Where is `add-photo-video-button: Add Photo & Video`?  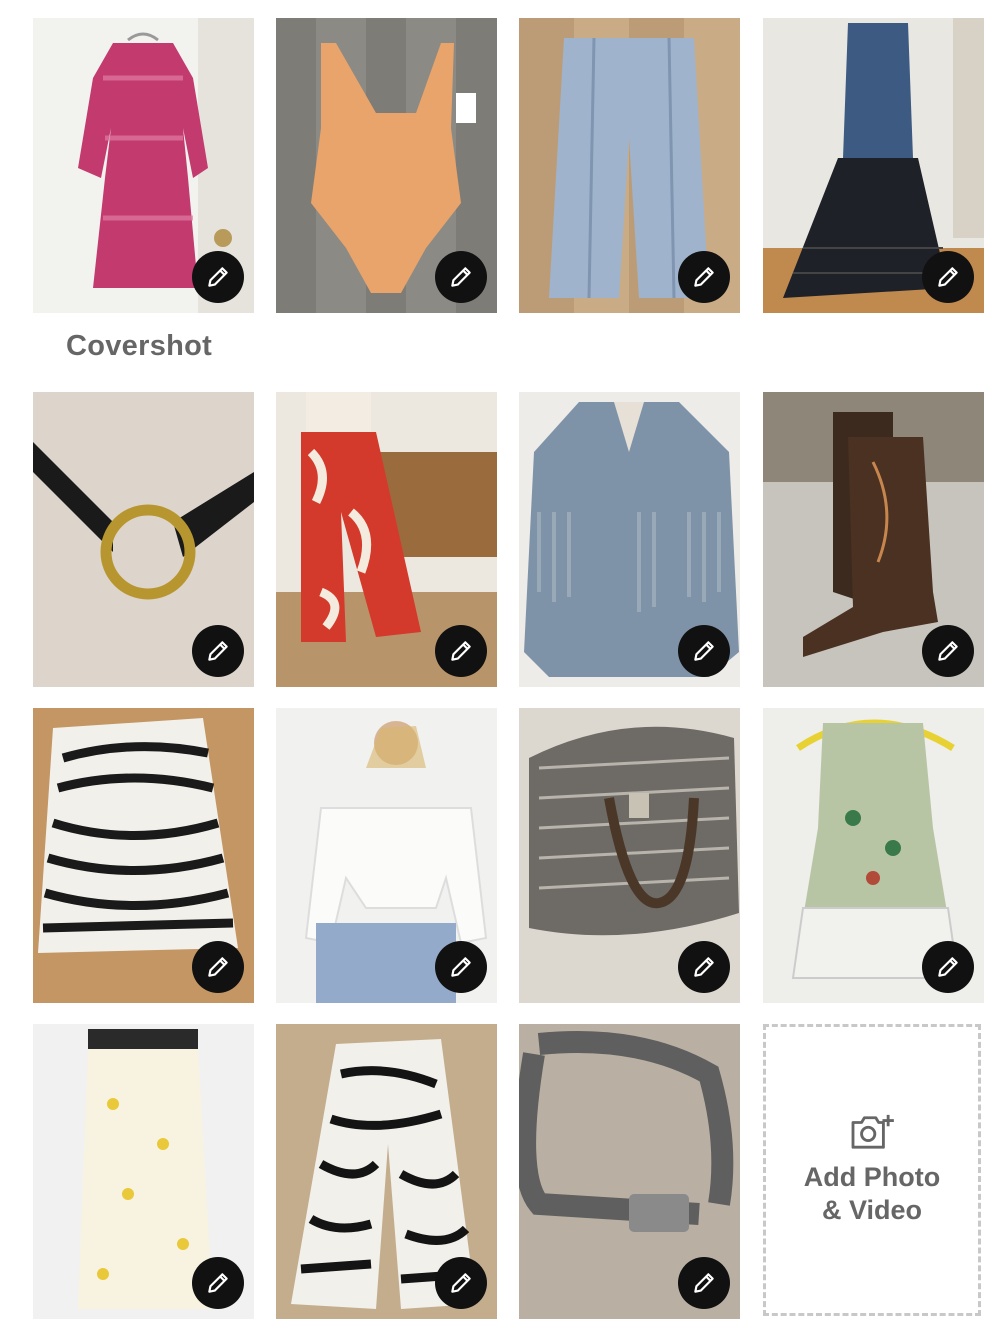 add-photo-video-button: Add Photo & Video is located at coordinates (872, 1170).